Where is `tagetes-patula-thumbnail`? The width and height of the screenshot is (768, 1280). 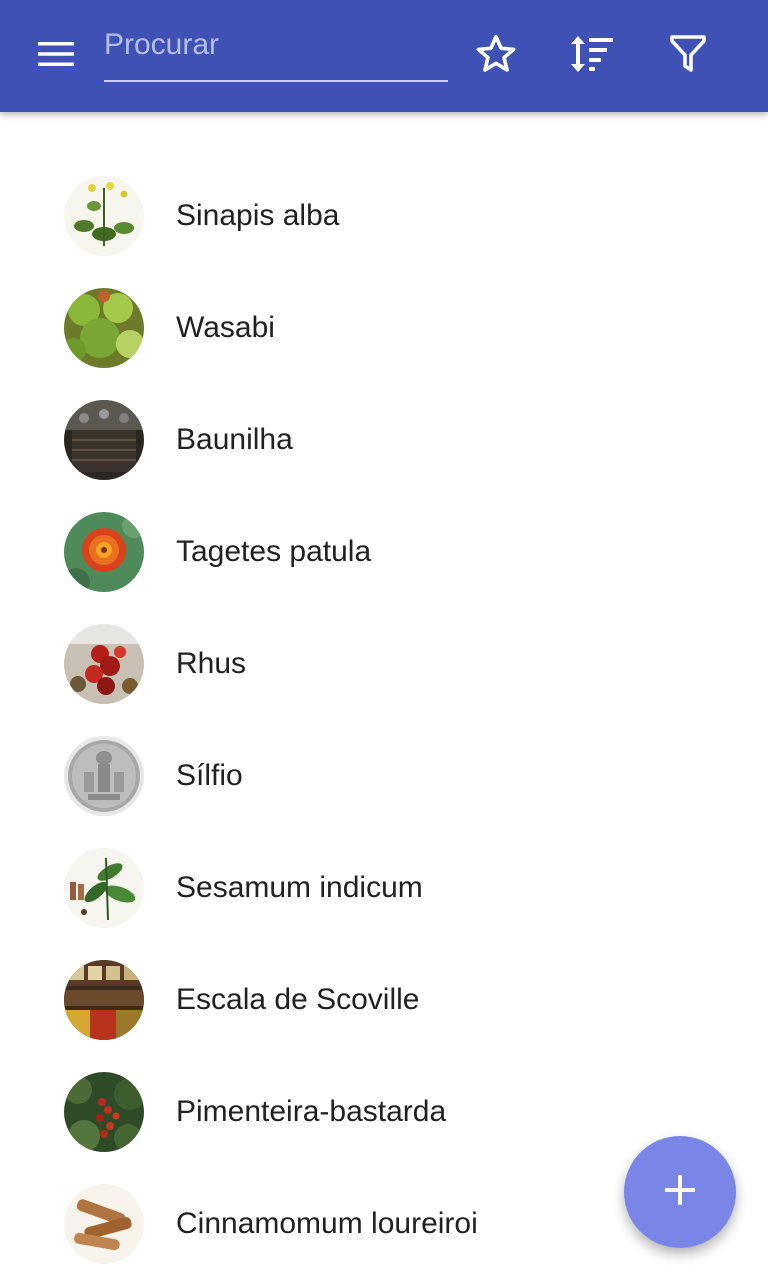 tagetes-patula-thumbnail is located at coordinates (104, 552).